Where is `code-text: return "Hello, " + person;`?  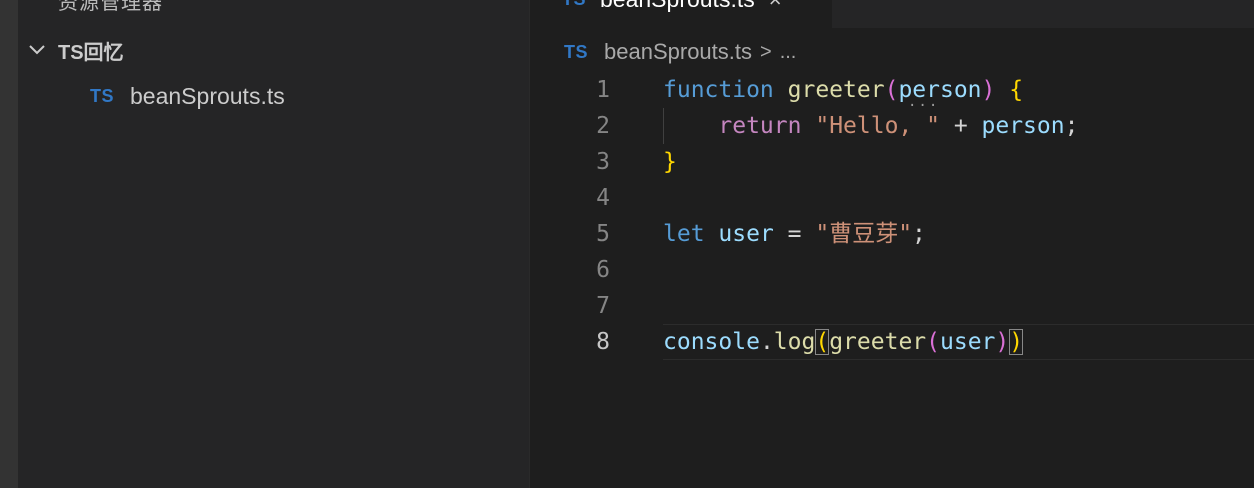
code-text: return "Hello, " + person; is located at coordinates (870, 126).